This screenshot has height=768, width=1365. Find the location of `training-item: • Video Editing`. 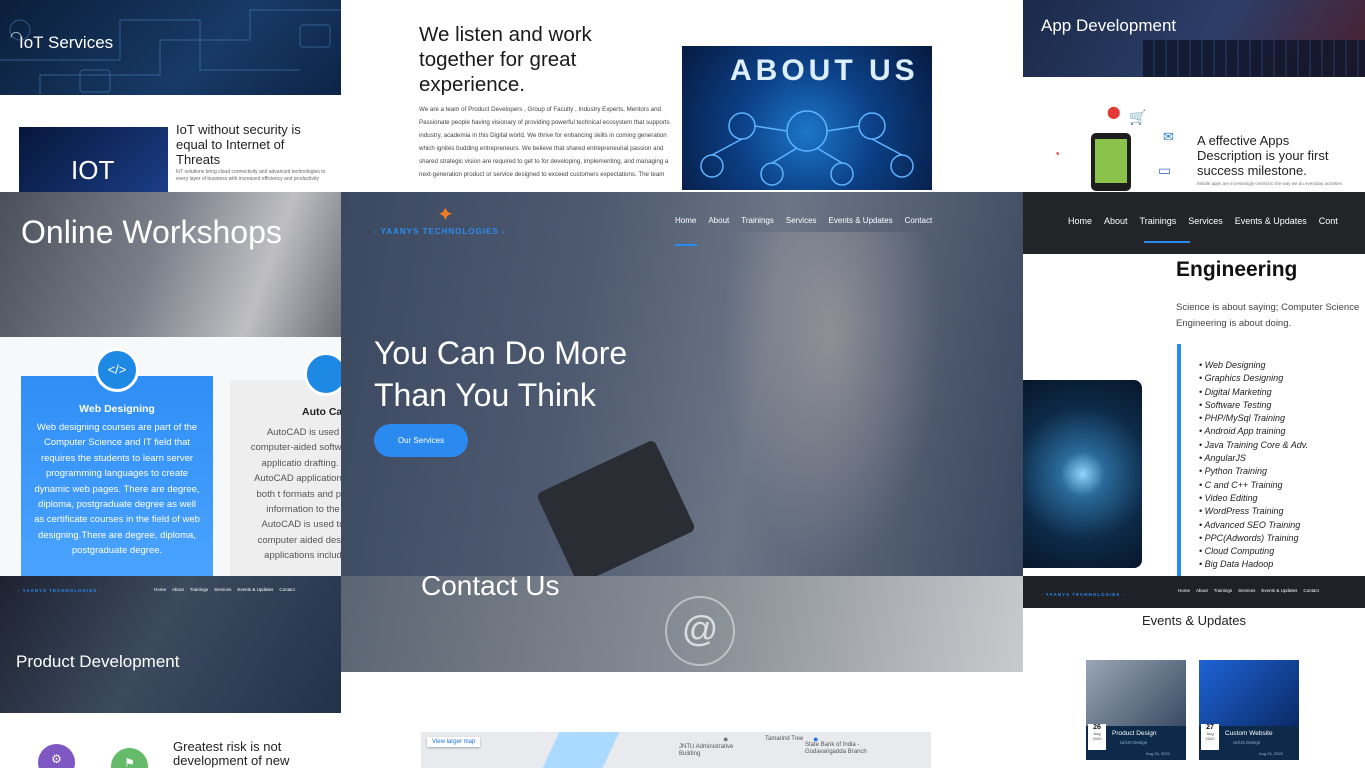

training-item: • Video Editing is located at coordinates (1279, 498).